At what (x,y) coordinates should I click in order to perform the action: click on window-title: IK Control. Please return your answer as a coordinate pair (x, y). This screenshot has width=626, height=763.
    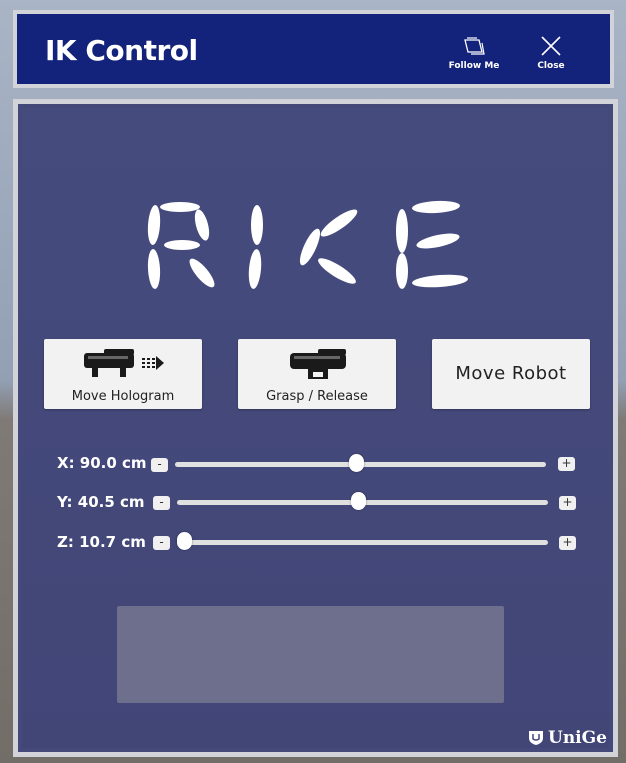
    Looking at the image, I should click on (121, 50).